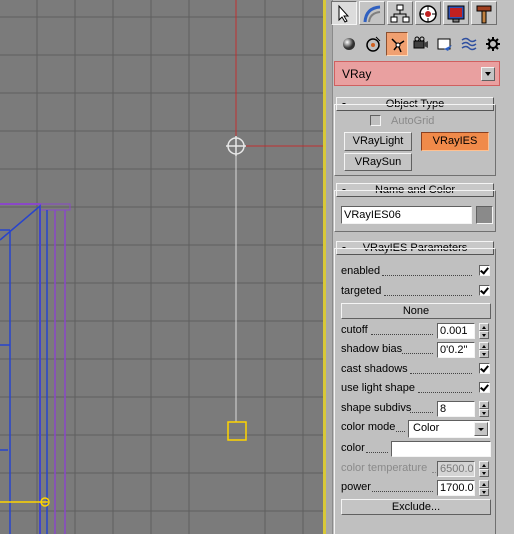 This screenshot has height=534, width=514. I want to click on vrayies-button: VRayIES, so click(455, 141).